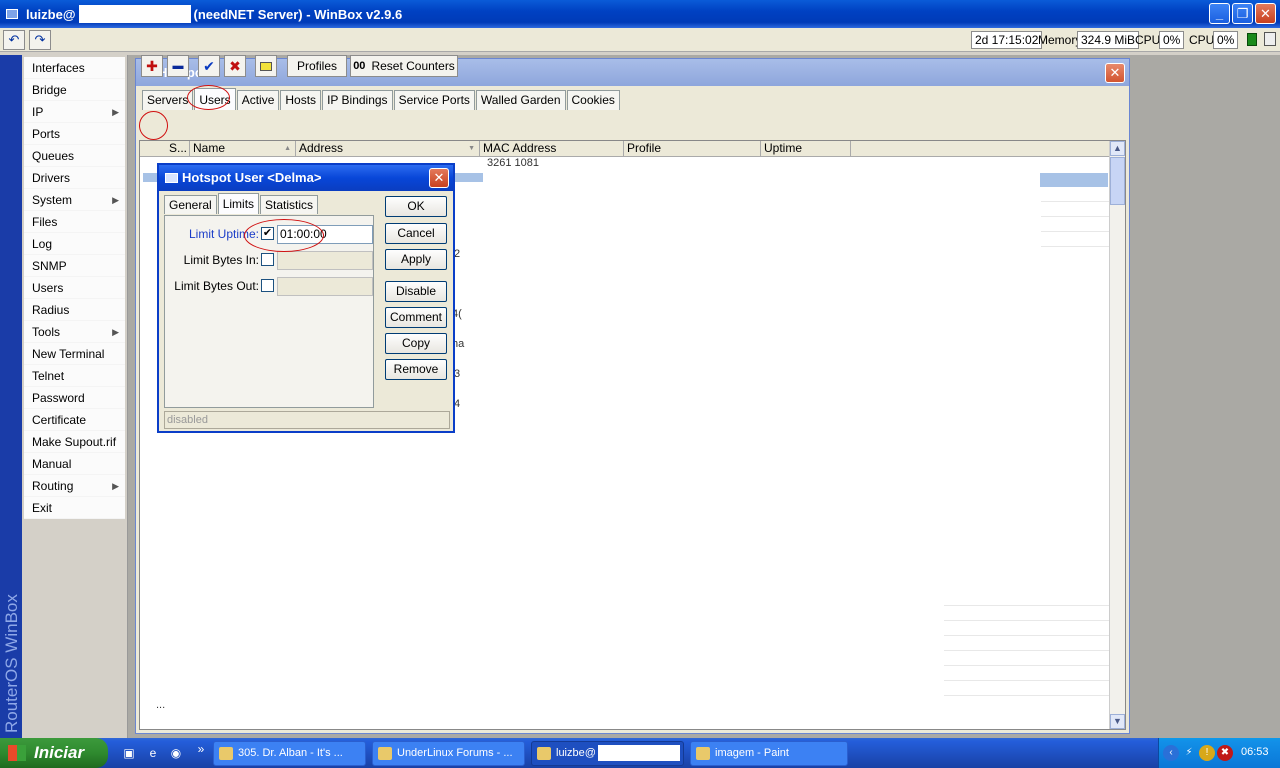 The height and width of the screenshot is (768, 1280). I want to click on redo-icon: ↷, so click(40, 40).